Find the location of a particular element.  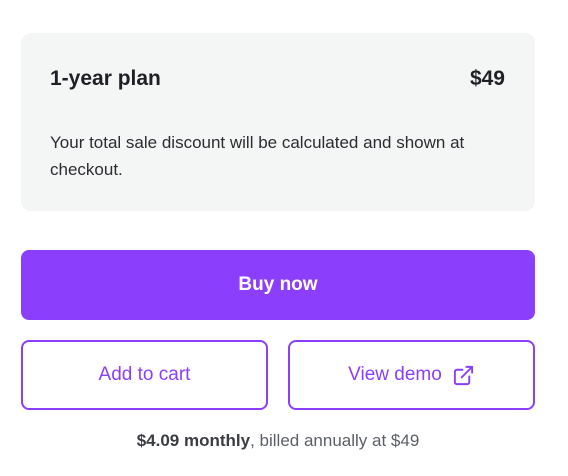

billing-suffix: , billed annually at $49 is located at coordinates (335, 440).